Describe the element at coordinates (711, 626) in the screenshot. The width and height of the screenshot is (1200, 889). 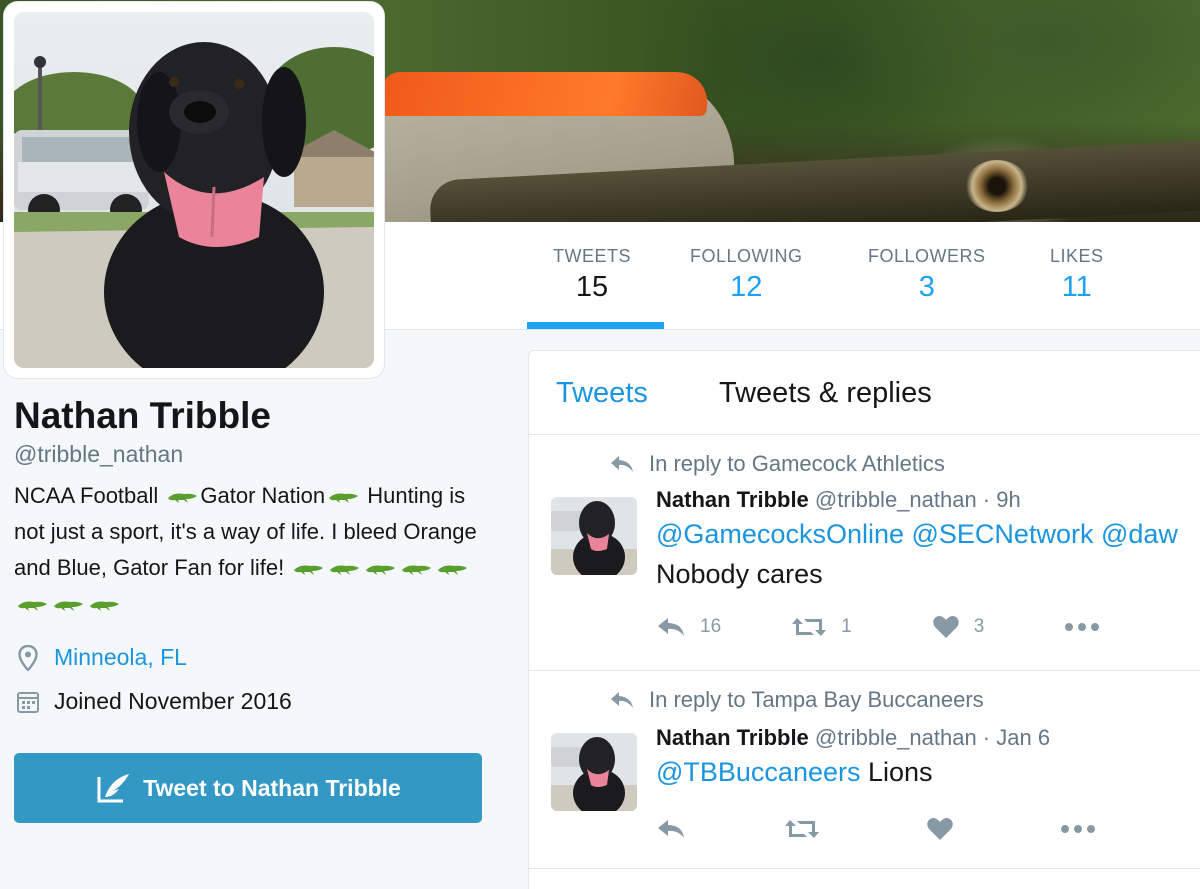
I see `reply-count: 16` at that location.